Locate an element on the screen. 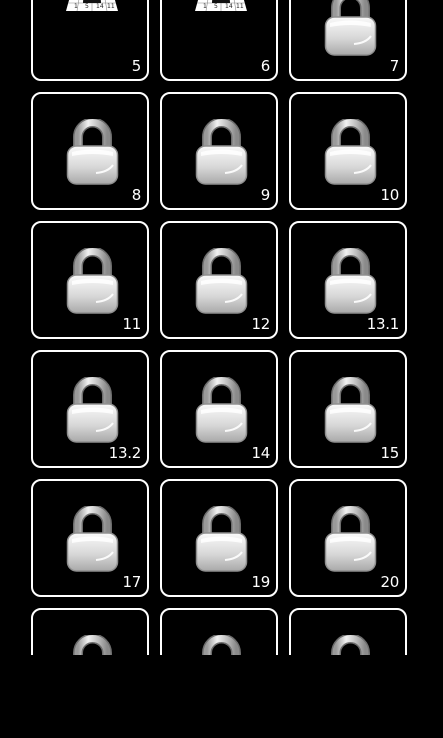 The width and height of the screenshot is (443, 738). level-tile: 13.1 is located at coordinates (348, 280).